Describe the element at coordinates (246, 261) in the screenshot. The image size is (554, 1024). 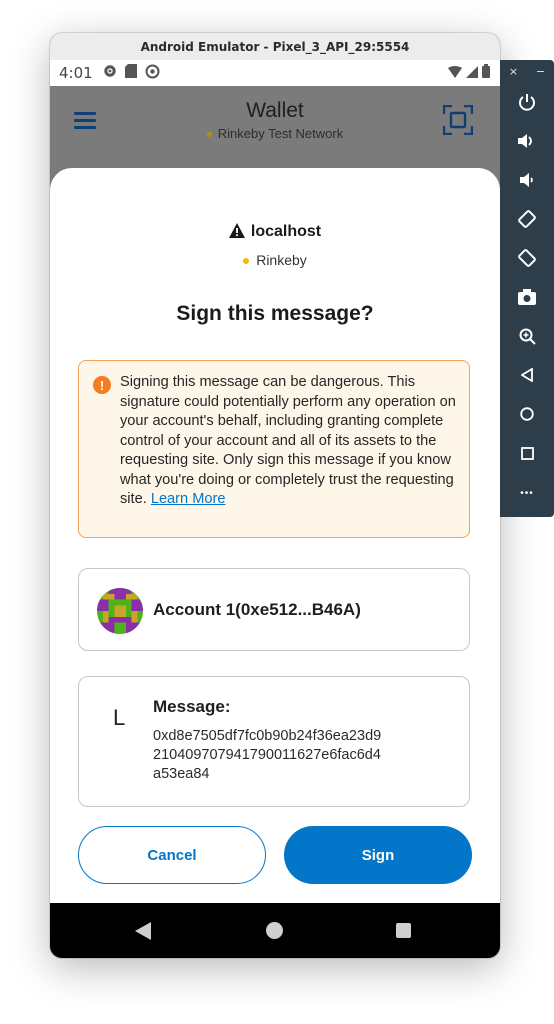
I see `chain-dot` at that location.